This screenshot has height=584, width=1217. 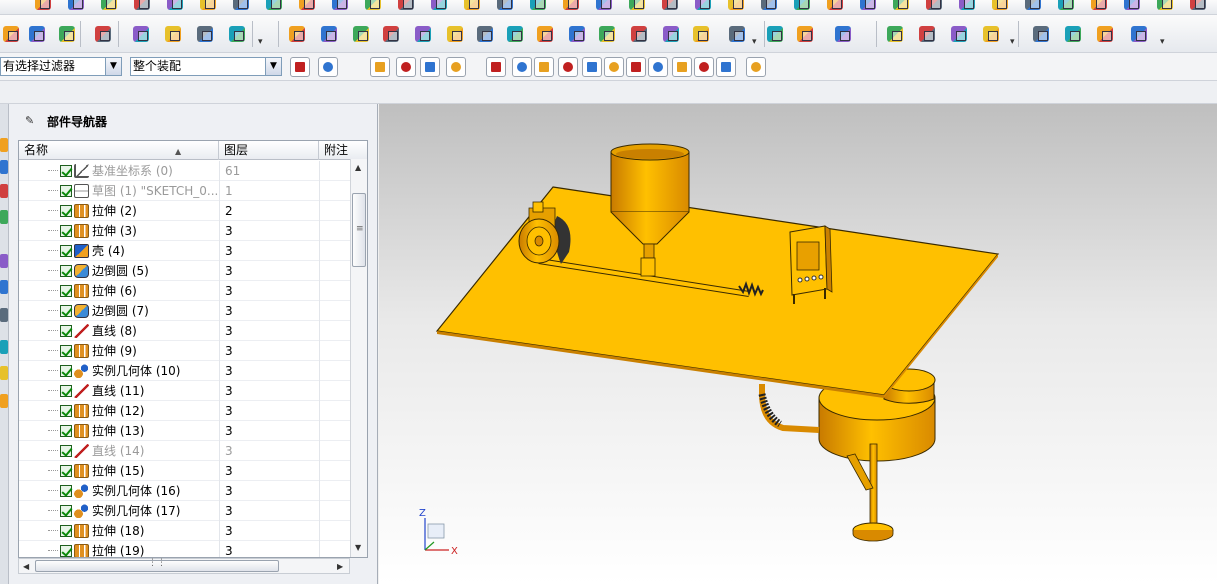 What do you see at coordinates (358, 167) in the screenshot?
I see `scroll-up-icon: ▲` at bounding box center [358, 167].